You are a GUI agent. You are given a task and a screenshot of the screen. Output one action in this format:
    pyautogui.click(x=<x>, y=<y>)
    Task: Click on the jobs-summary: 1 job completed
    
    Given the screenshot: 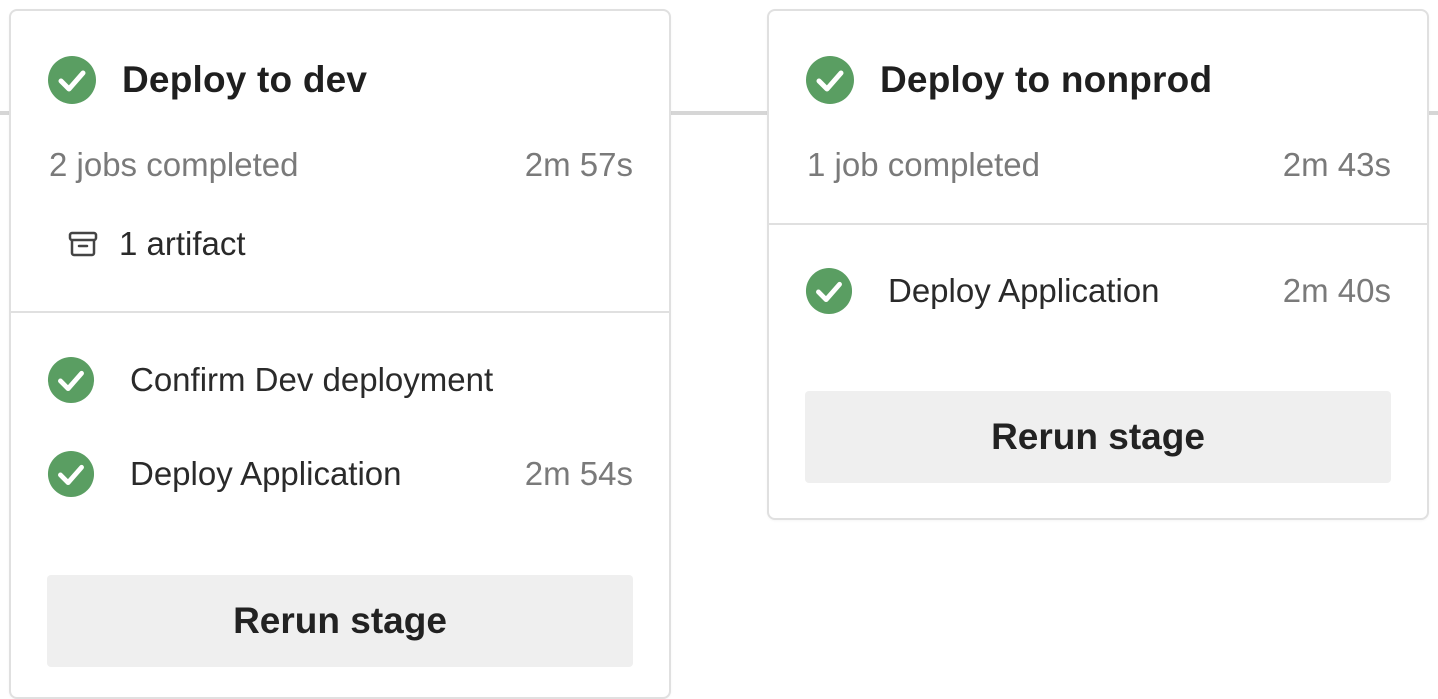 What is the action you would take?
    pyautogui.click(x=923, y=164)
    